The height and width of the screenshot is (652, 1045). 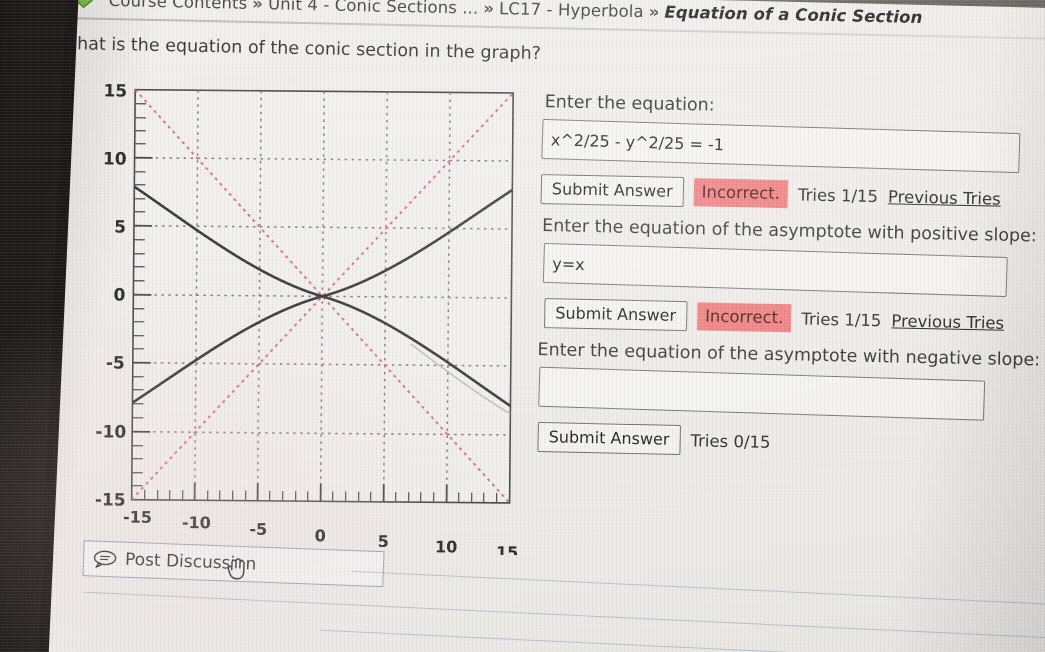 I want to click on status-badge-2: Incorrect., so click(x=744, y=317).